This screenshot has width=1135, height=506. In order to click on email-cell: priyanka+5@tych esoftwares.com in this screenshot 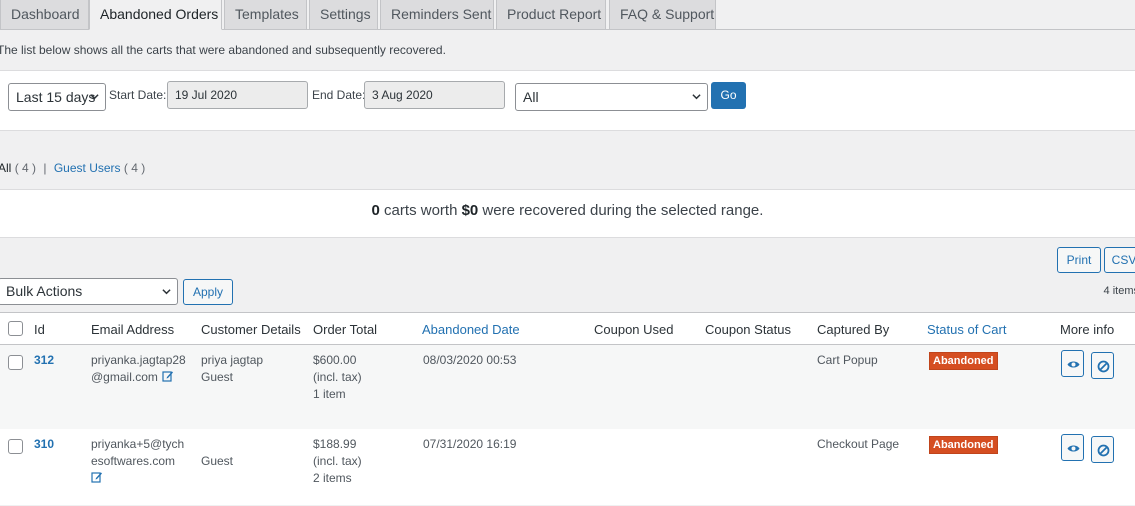, I will do `click(141, 461)`.